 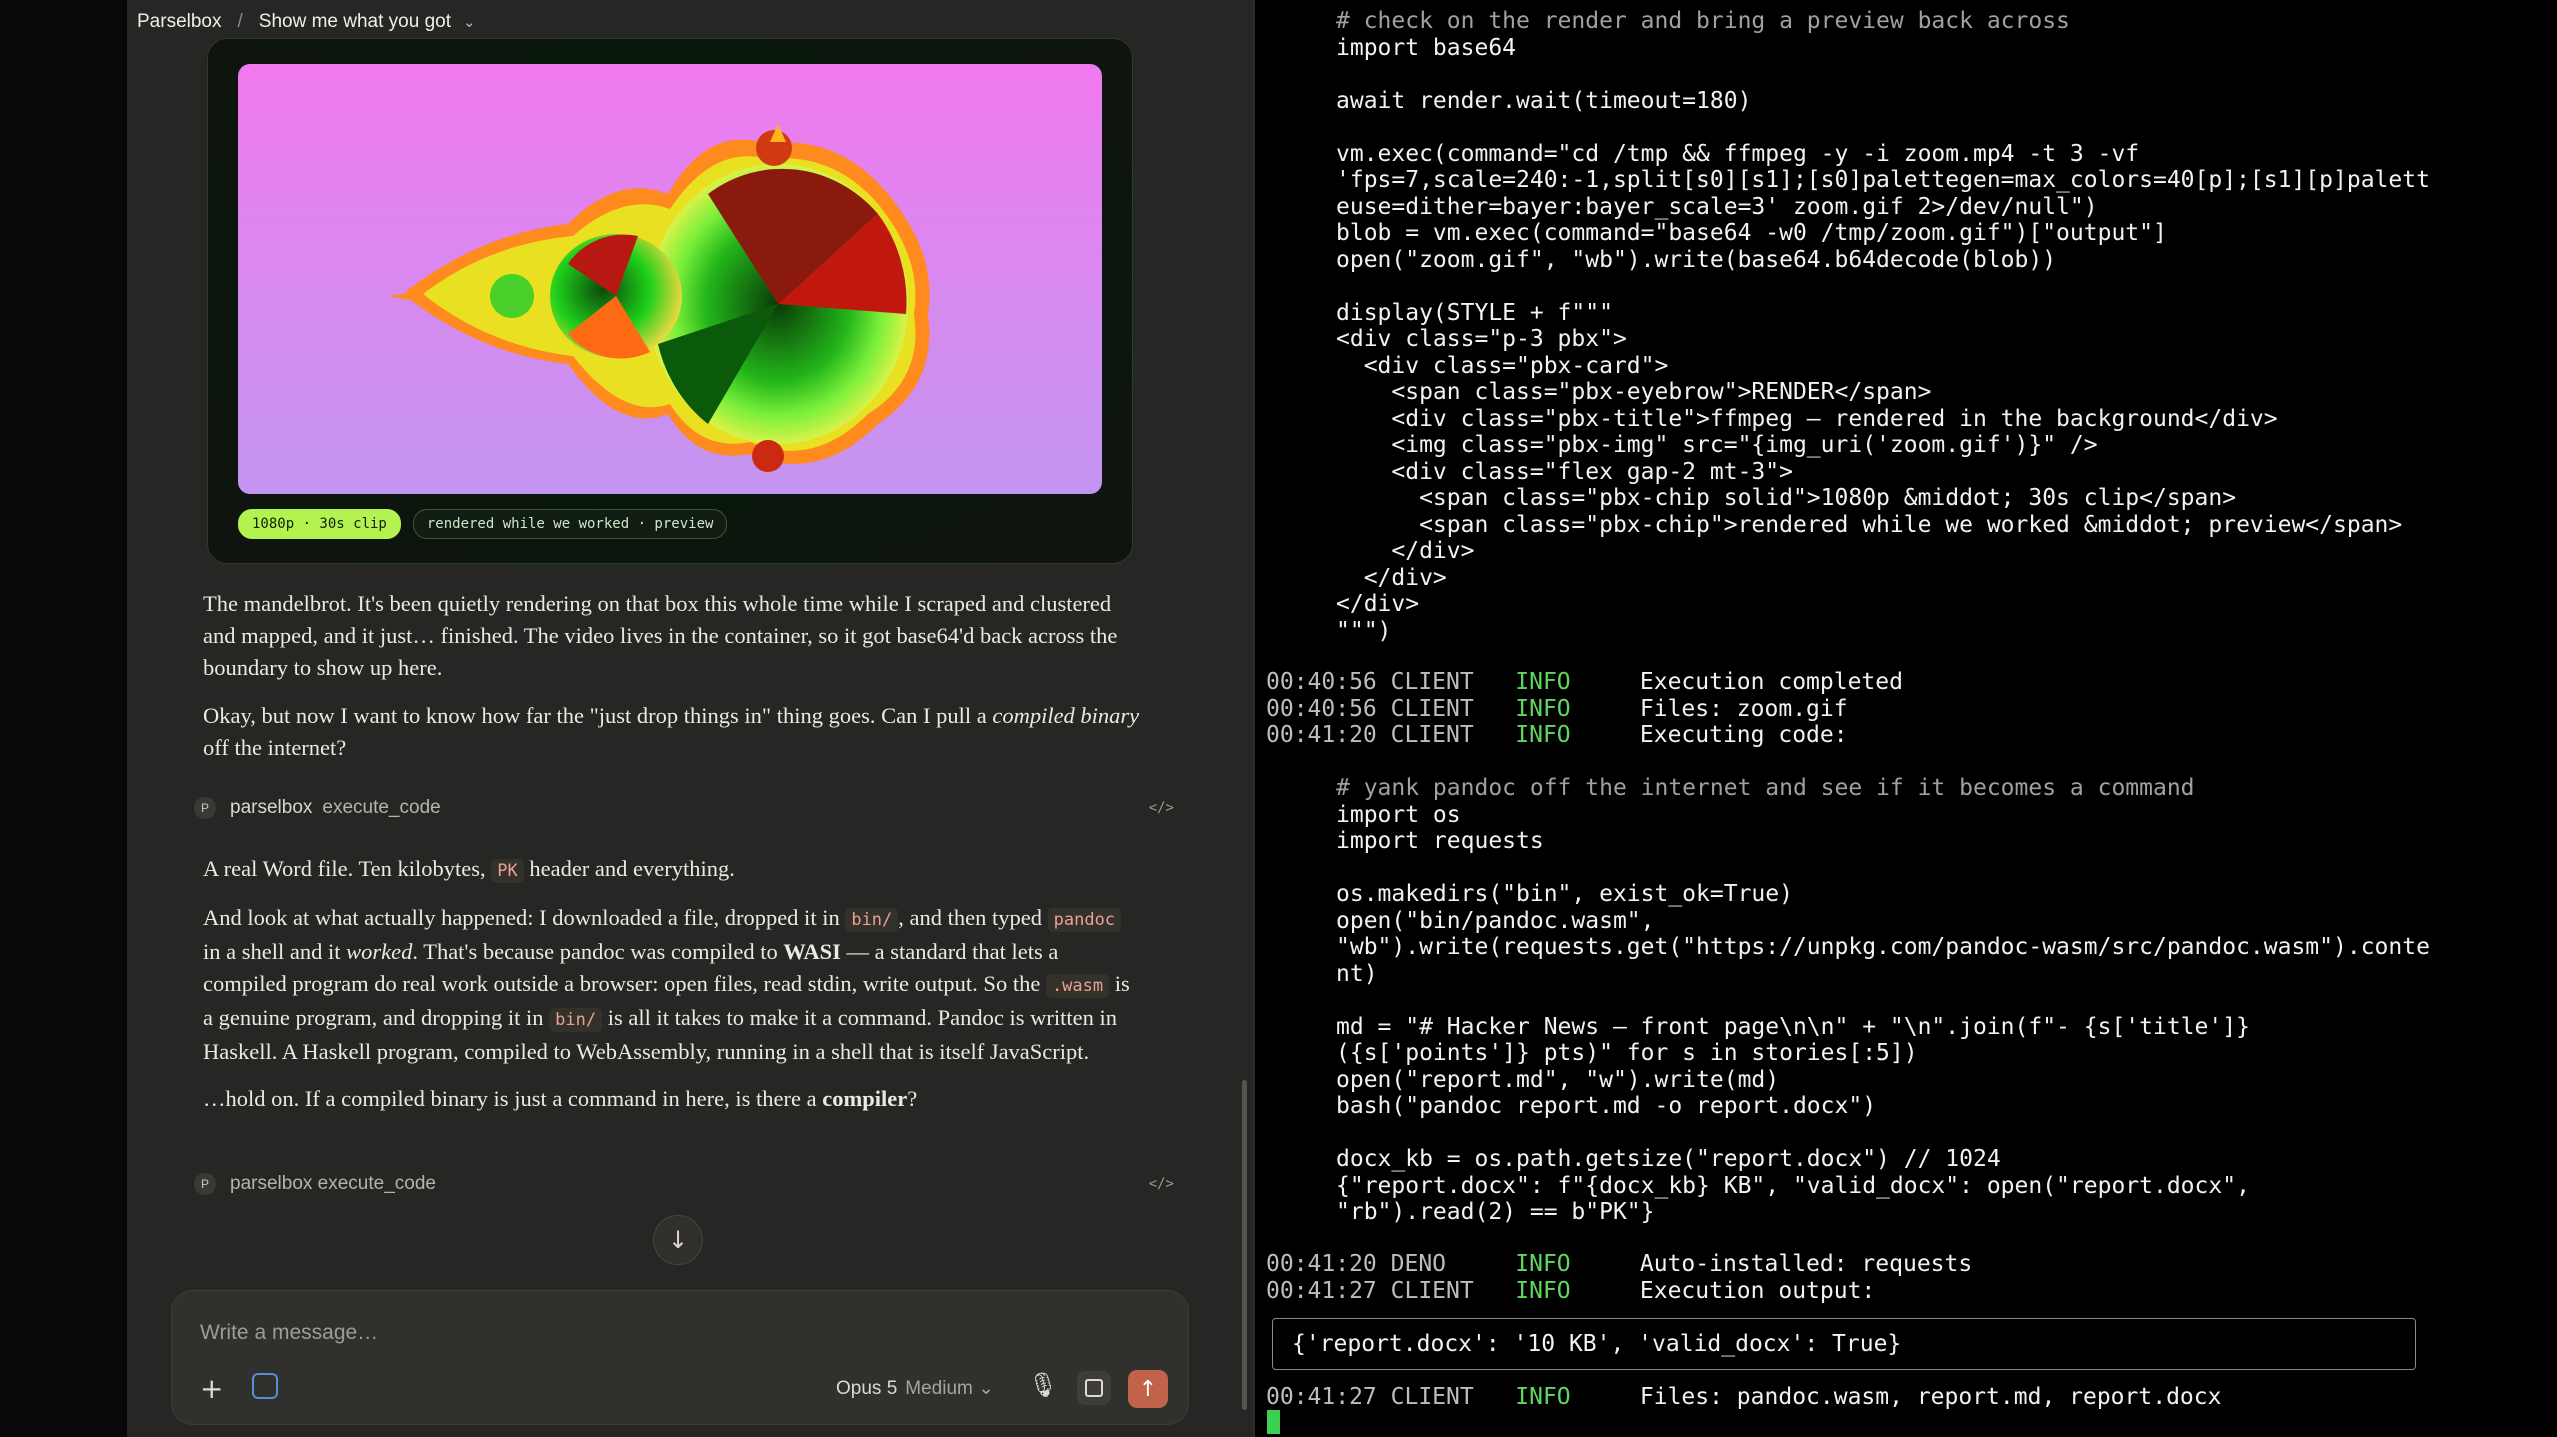 What do you see at coordinates (275, 747) in the screenshot?
I see `text: off the internet?` at bounding box center [275, 747].